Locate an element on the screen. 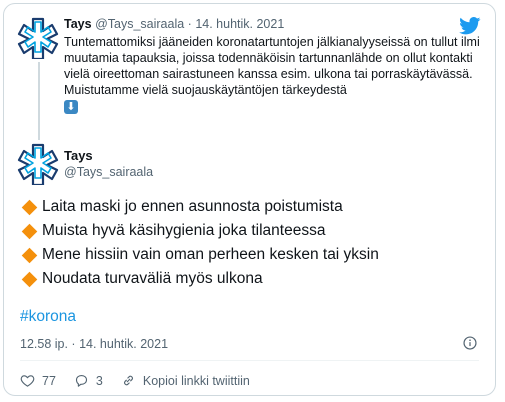 The height and width of the screenshot is (402, 505). tweet-date: 14. huhtik. 2021 is located at coordinates (239, 24).